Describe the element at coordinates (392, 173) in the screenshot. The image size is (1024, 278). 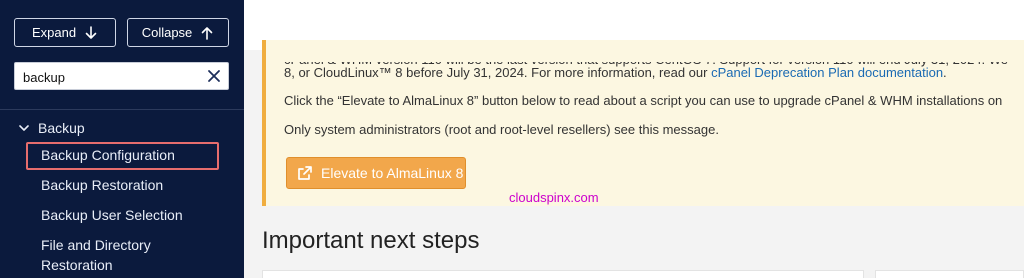
I see `elevate-button-label: Elevate to AlmaLinux 8` at that location.